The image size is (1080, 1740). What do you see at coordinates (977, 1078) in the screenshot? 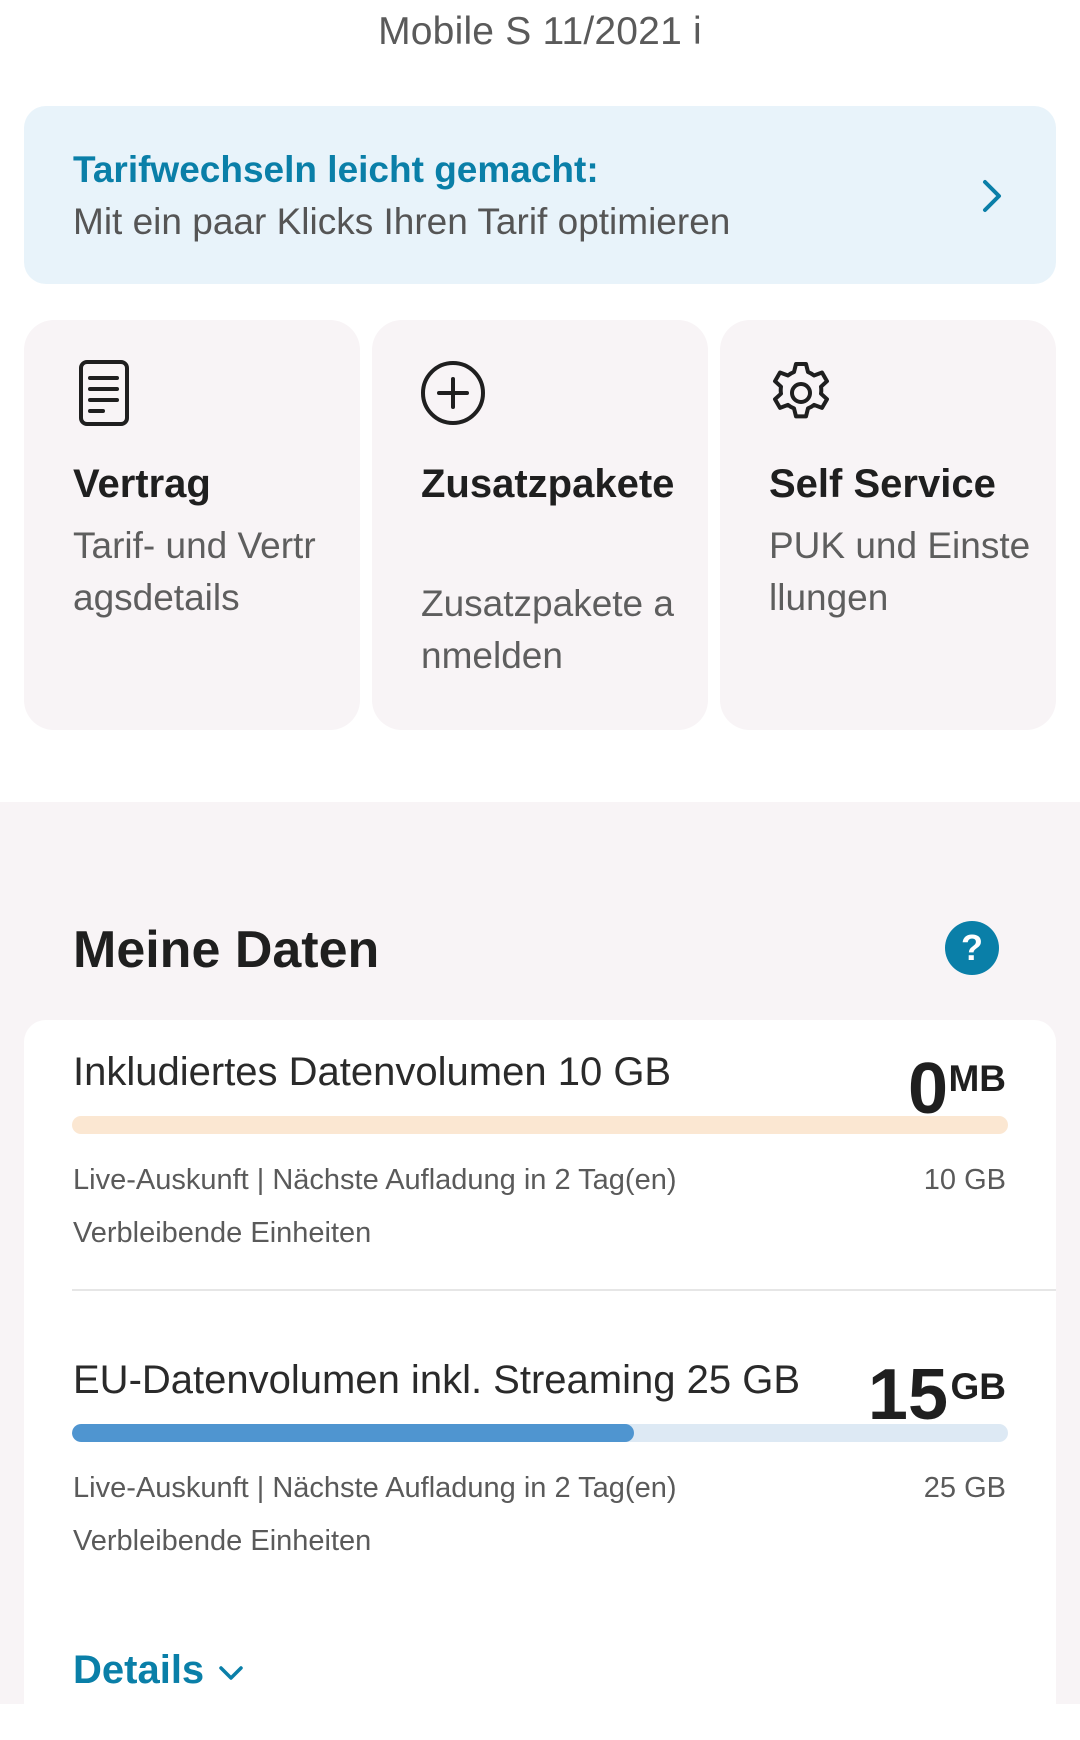
I see `usage-unit: MB` at bounding box center [977, 1078].